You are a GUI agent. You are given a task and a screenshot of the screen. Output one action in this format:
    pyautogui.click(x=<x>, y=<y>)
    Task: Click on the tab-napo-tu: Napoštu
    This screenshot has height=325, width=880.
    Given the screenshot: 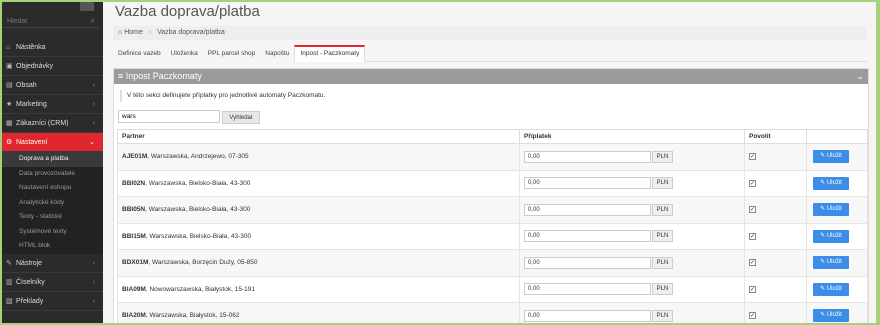 What is the action you would take?
    pyautogui.click(x=277, y=53)
    